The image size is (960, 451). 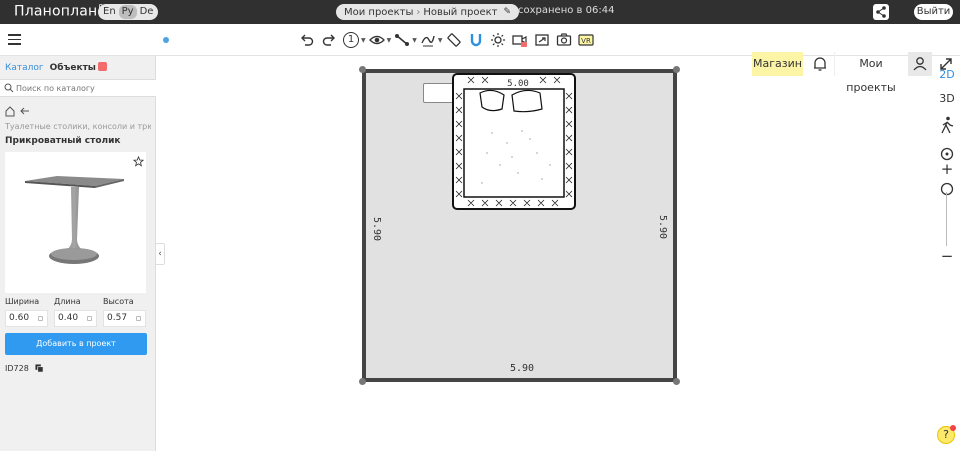 I want to click on svg-text: VR, so click(x=586, y=41).